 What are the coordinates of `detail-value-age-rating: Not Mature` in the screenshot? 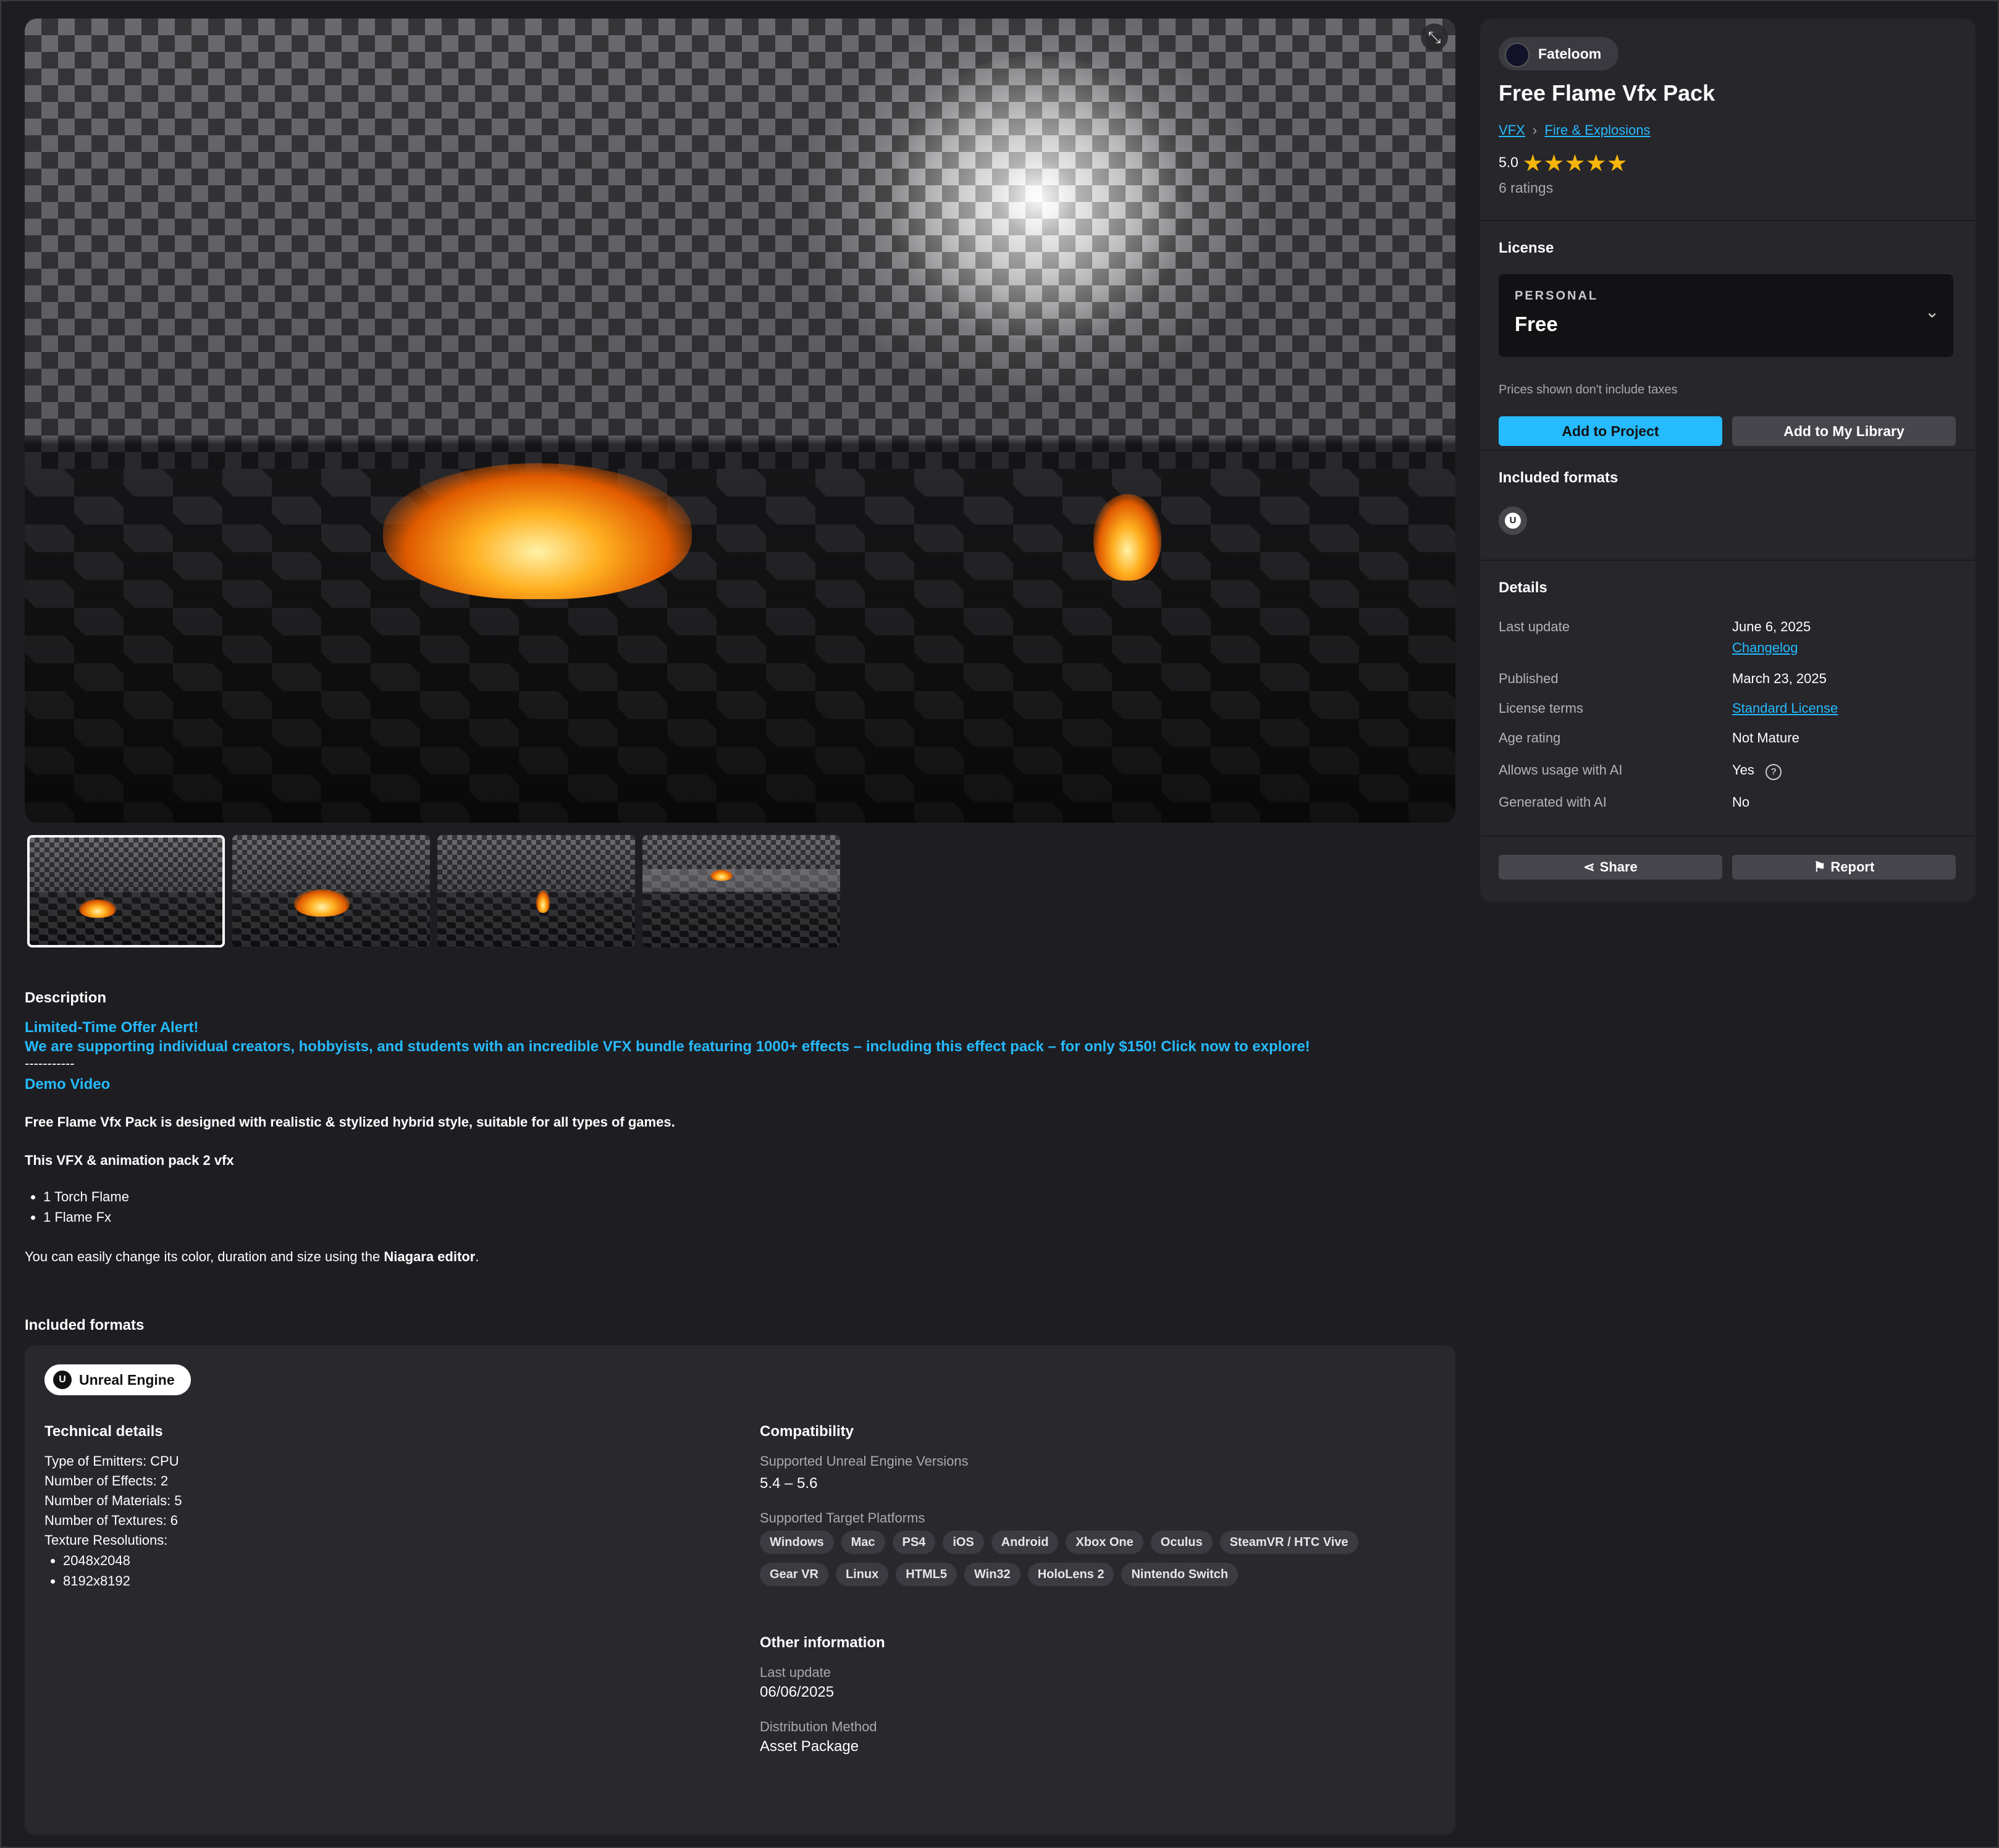 It's located at (1765, 738).